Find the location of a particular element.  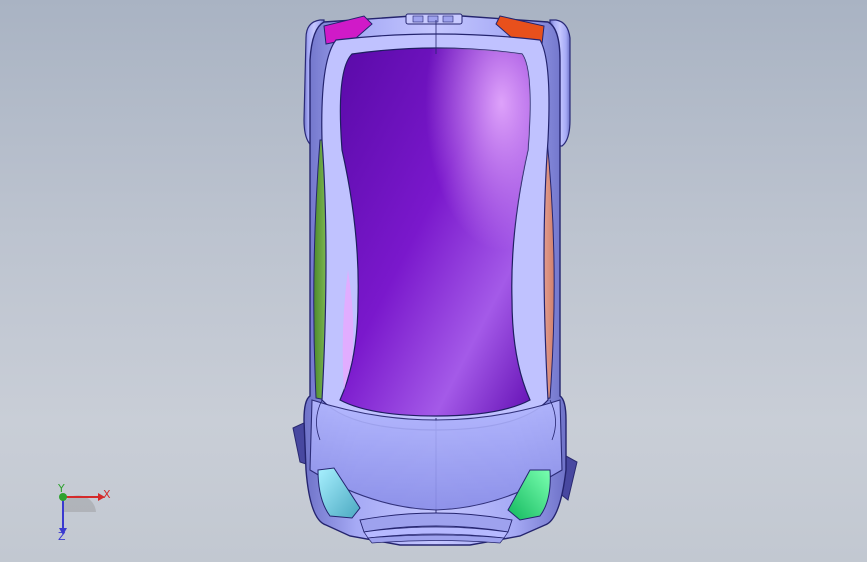

x-axis-label: X is located at coordinates (107, 494).